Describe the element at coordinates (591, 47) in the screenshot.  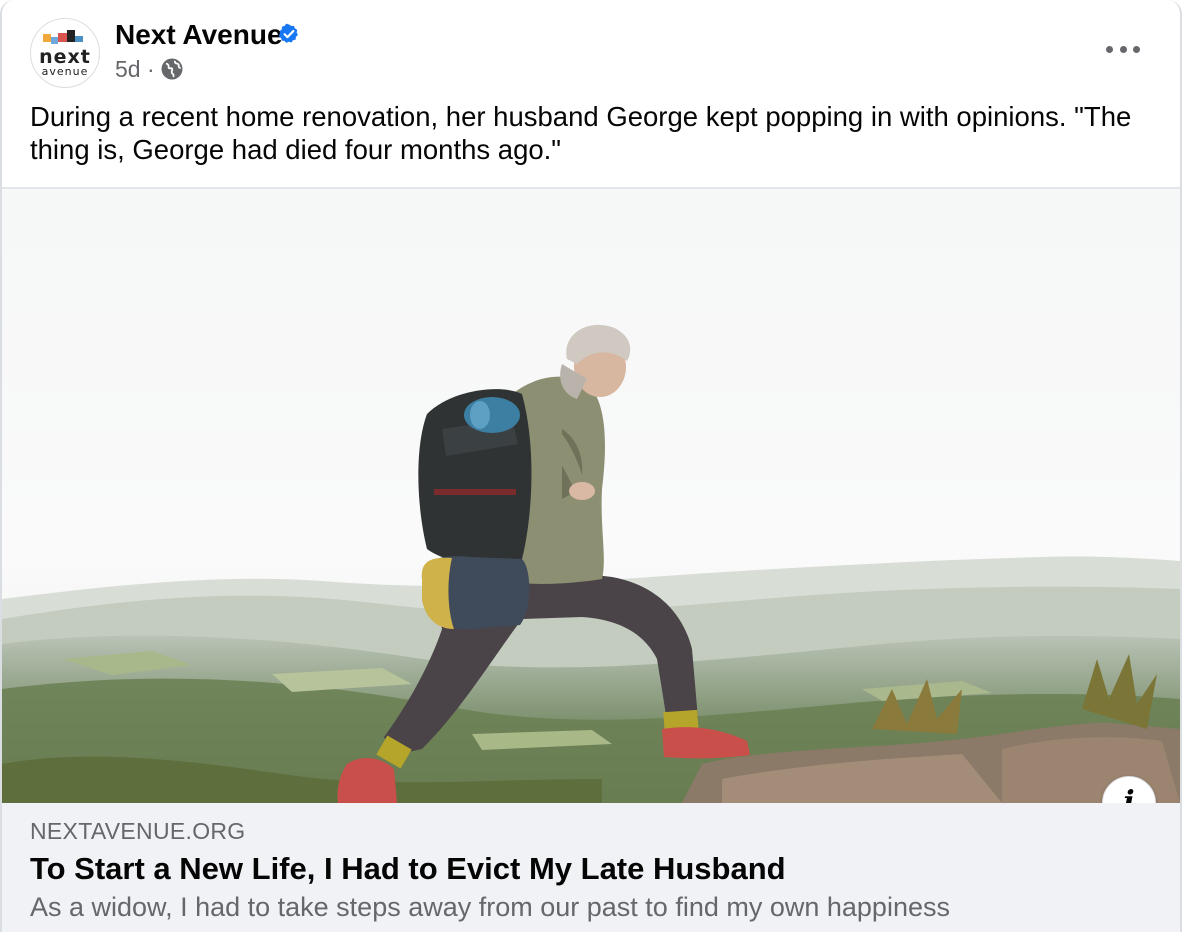
I see `post-header: next avenue Next Avenue 5d ·` at that location.